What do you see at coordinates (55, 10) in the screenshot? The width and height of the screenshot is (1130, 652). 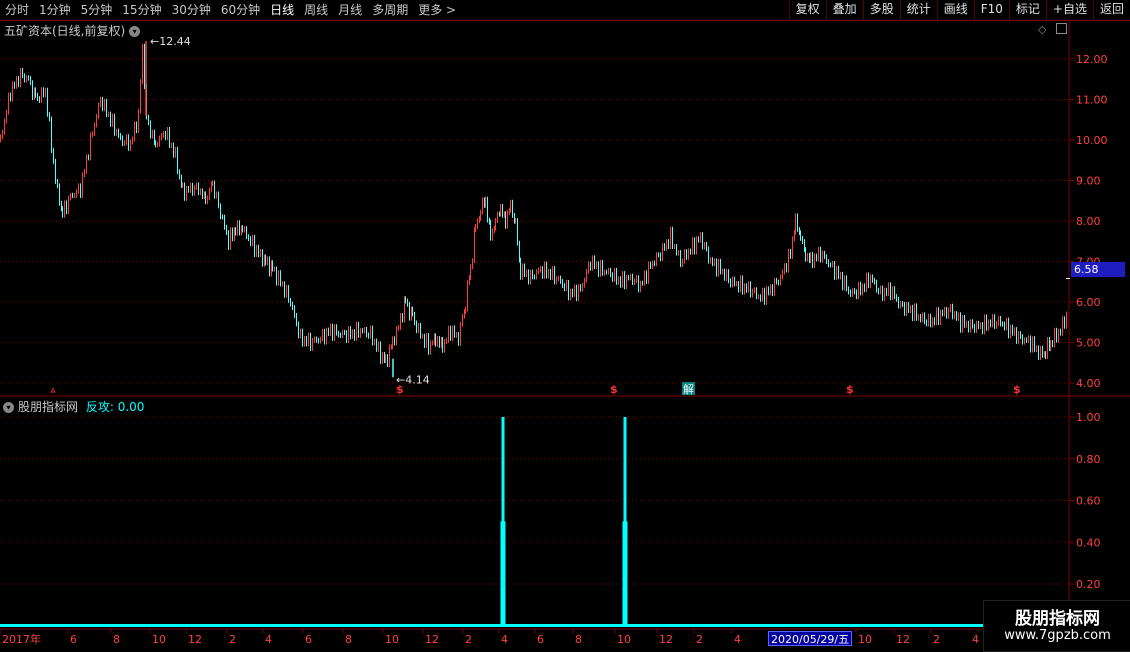 I see `period-tab: 1分钟` at bounding box center [55, 10].